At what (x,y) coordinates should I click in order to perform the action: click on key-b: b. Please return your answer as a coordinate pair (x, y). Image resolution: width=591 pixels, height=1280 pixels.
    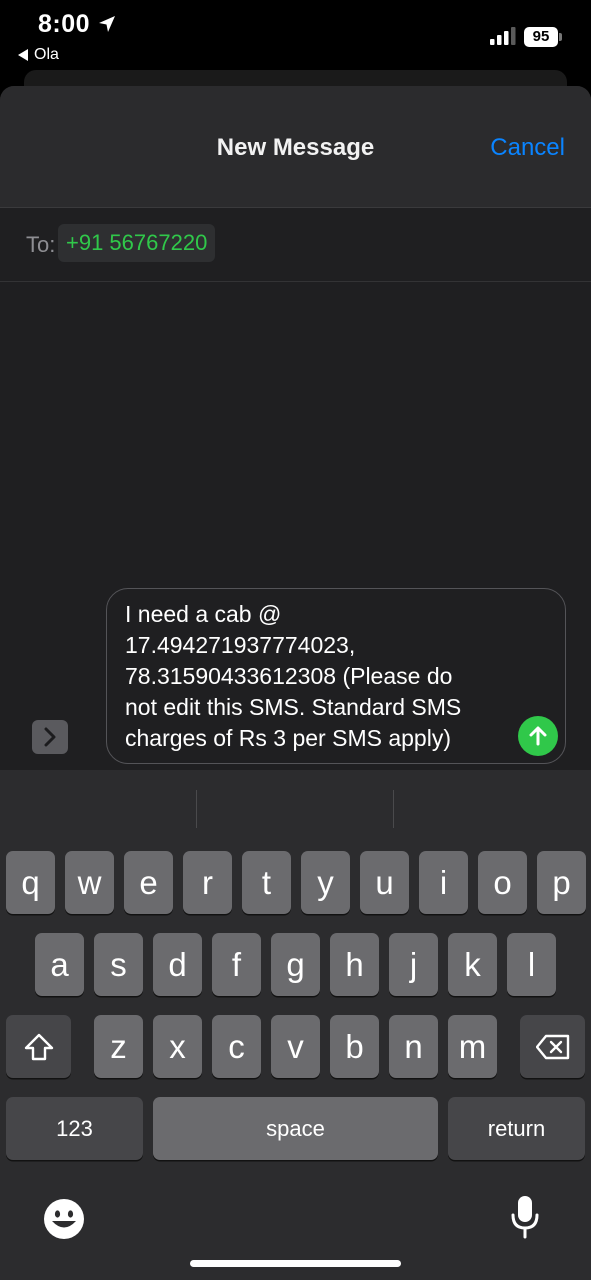
    Looking at the image, I should click on (354, 1046).